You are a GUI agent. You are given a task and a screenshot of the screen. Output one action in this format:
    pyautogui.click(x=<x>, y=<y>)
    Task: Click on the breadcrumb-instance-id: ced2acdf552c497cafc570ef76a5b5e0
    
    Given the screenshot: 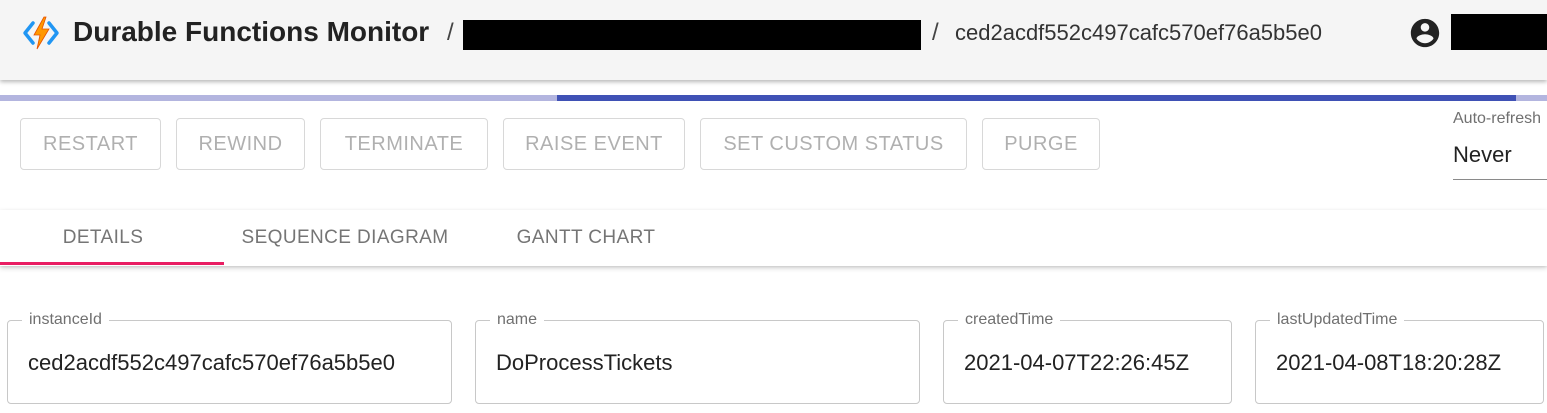 What is the action you would take?
    pyautogui.click(x=1138, y=32)
    